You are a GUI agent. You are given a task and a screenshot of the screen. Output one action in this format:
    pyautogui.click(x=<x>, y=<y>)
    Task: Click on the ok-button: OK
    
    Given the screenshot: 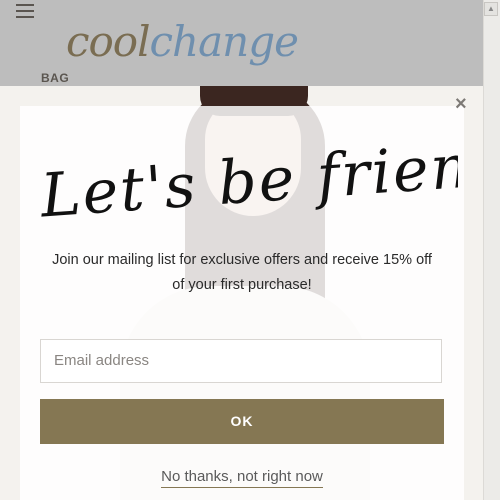 What is the action you would take?
    pyautogui.click(x=242, y=421)
    